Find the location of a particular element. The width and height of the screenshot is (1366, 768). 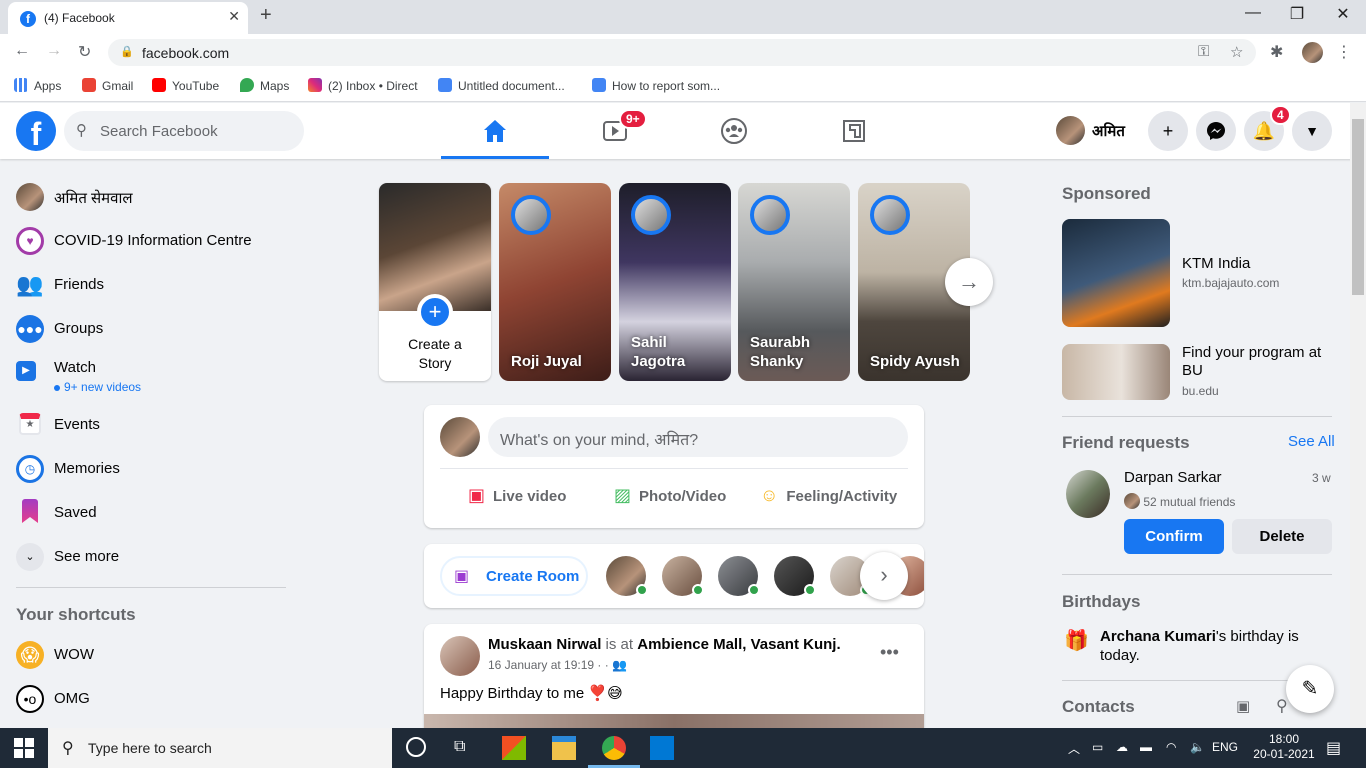

ad-bu: Find your program at BU bu.edu is located at coordinates (1197, 374).